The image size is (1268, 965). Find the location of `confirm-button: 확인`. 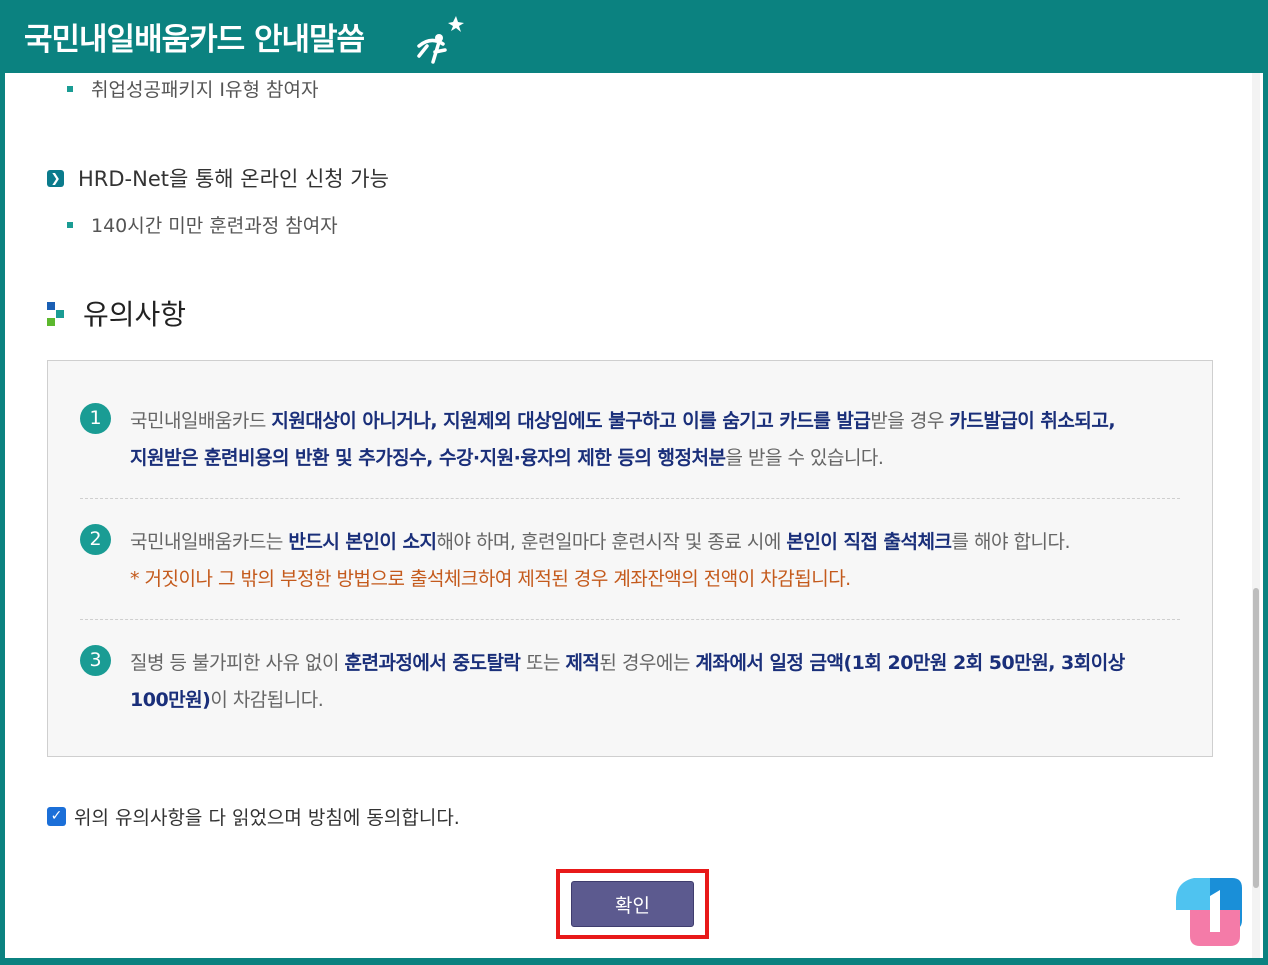

confirm-button: 확인 is located at coordinates (632, 904).